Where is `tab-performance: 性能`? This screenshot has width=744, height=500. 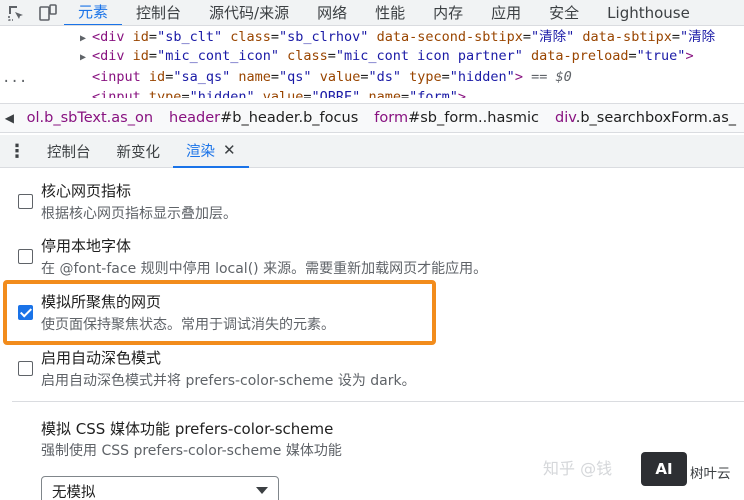
tab-performance: 性能 is located at coordinates (390, 12).